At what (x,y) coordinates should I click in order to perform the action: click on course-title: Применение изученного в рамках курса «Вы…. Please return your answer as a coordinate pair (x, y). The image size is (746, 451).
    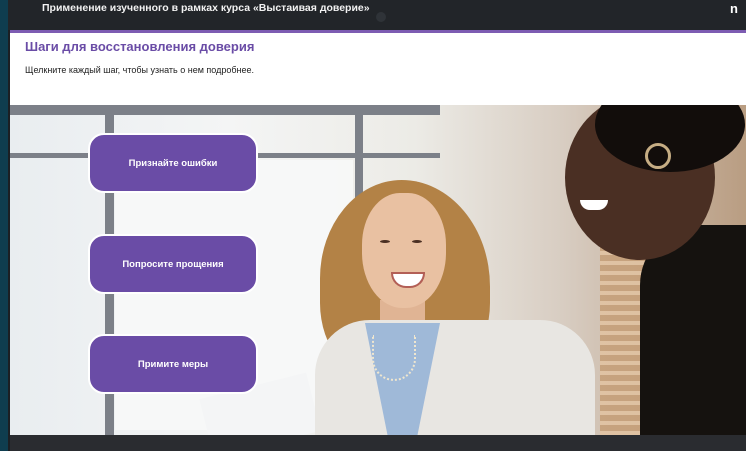
    Looking at the image, I should click on (206, 8).